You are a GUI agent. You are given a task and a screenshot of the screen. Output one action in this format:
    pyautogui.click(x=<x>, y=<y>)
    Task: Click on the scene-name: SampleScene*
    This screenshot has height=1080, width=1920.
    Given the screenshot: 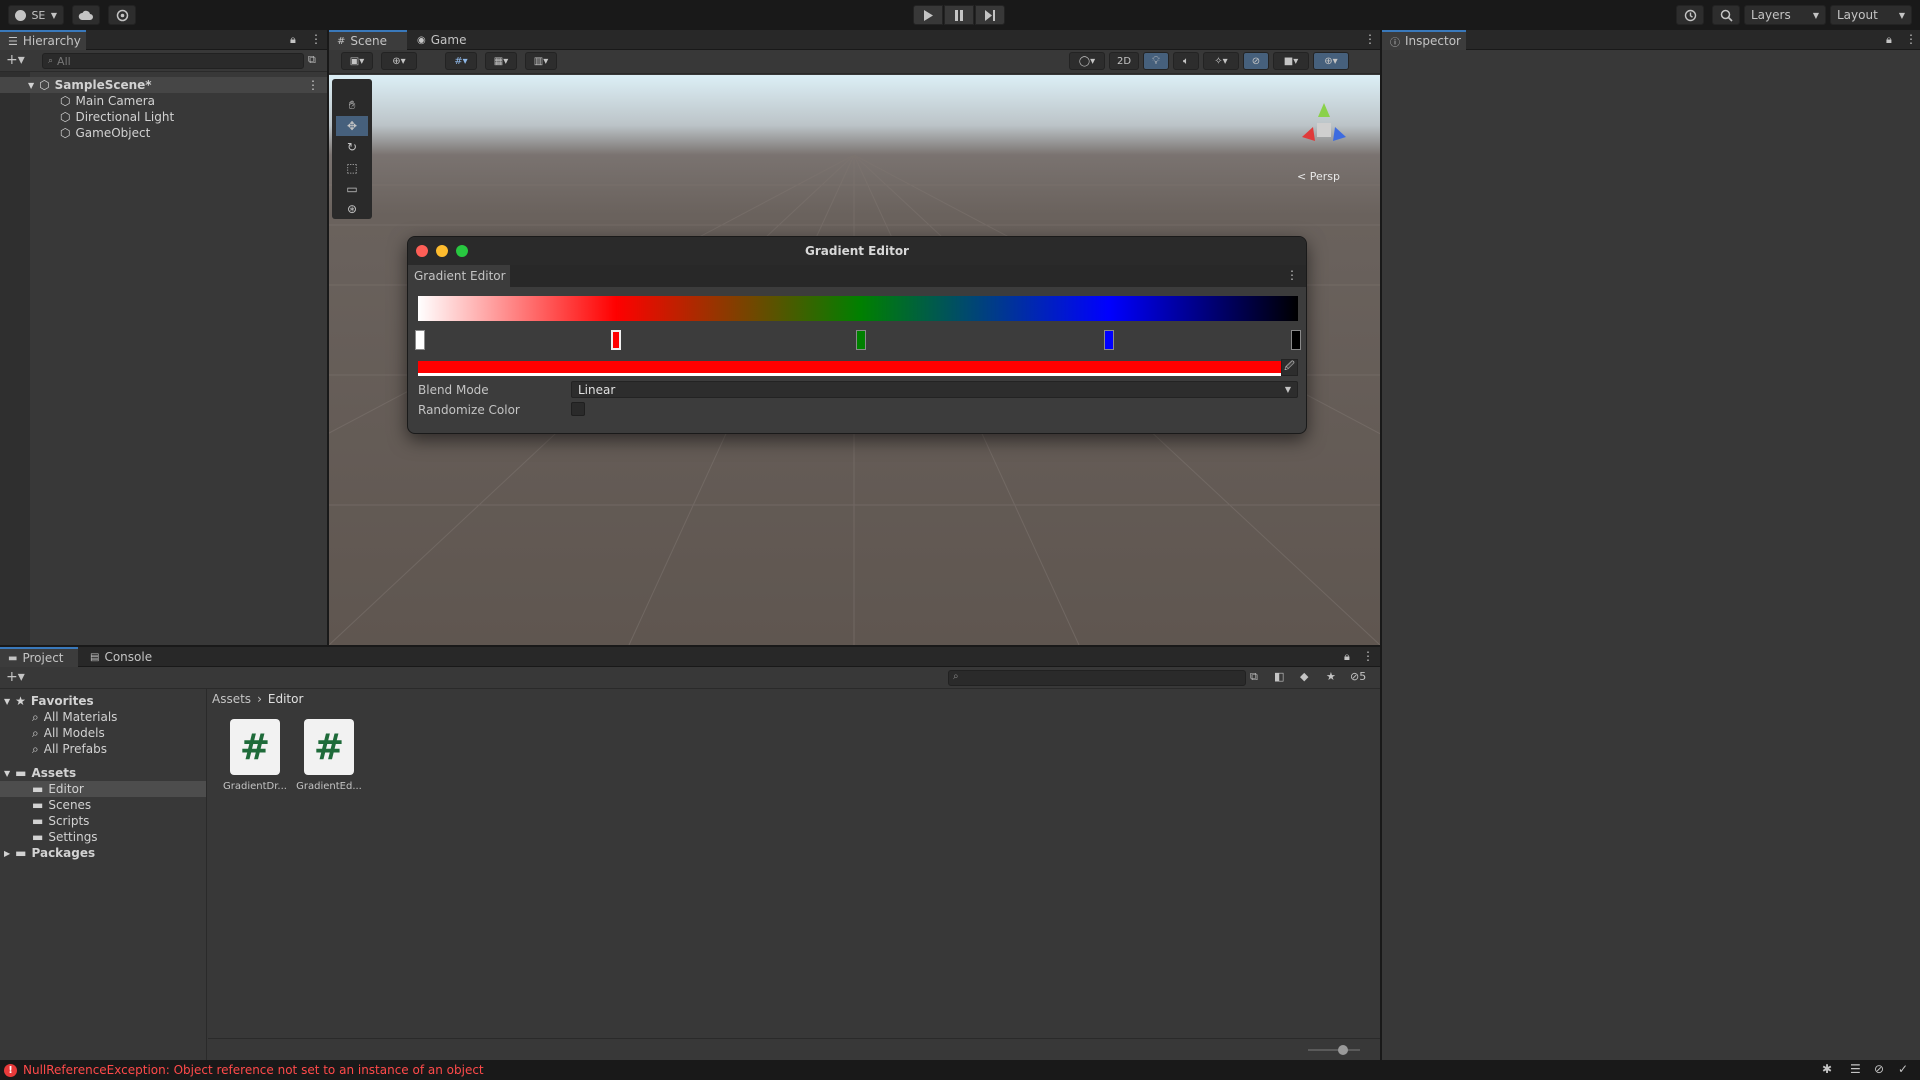 What is the action you would take?
    pyautogui.click(x=103, y=85)
    